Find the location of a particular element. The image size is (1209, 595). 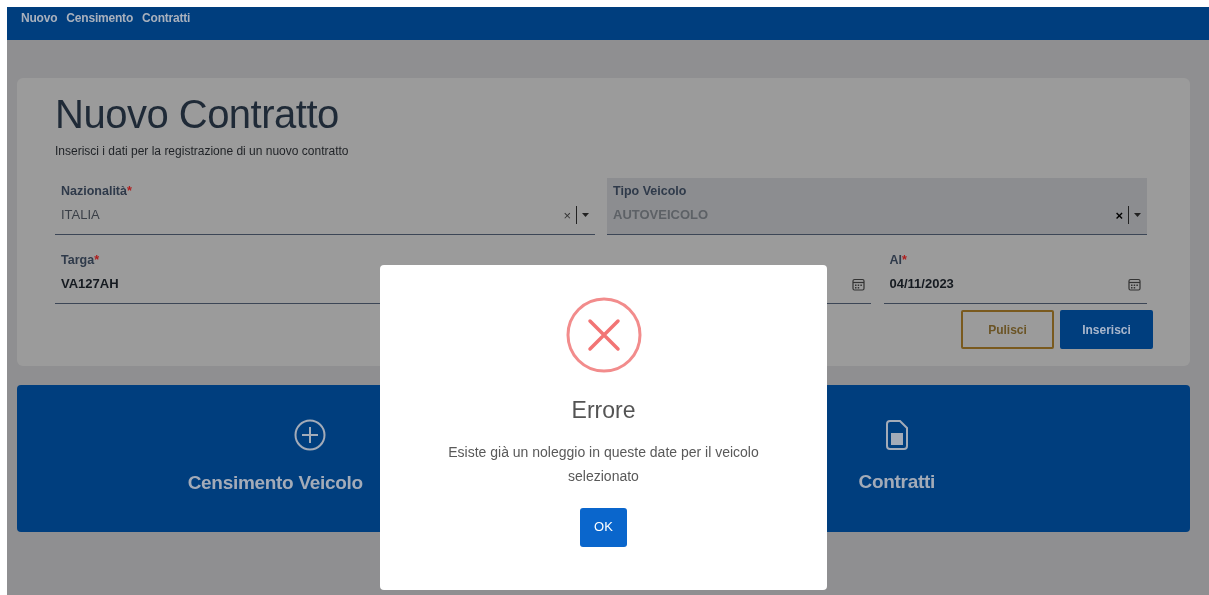

field-value: ITALIA is located at coordinates (80, 215).